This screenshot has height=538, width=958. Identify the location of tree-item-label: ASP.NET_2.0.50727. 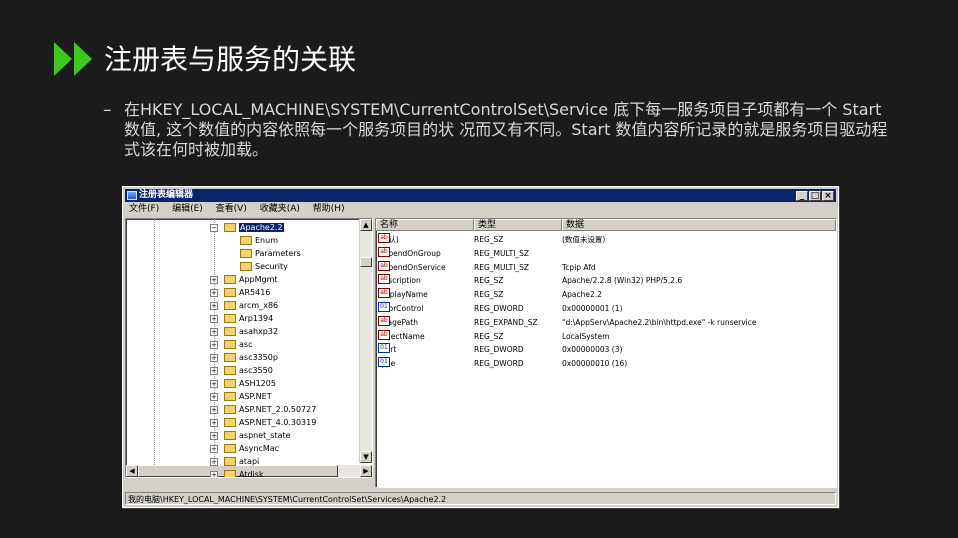
(278, 409).